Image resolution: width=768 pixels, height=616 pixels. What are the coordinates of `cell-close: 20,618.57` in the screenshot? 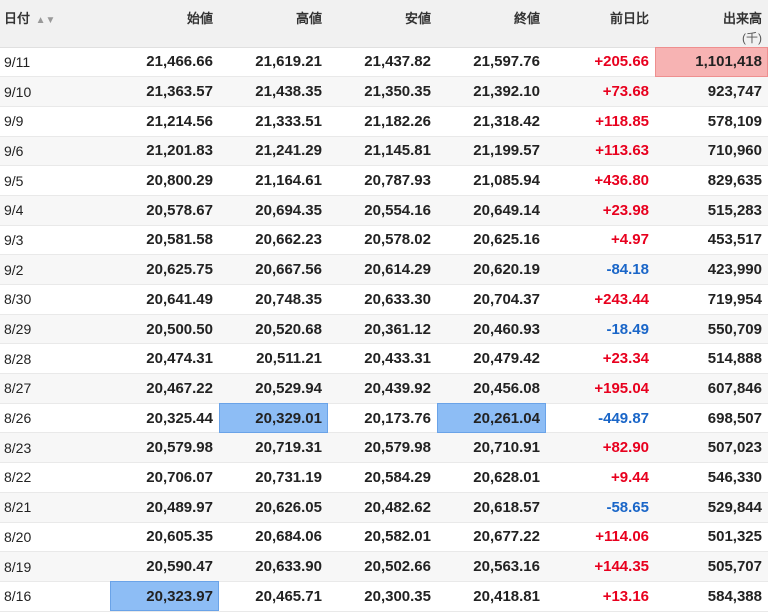 It's located at (491, 507).